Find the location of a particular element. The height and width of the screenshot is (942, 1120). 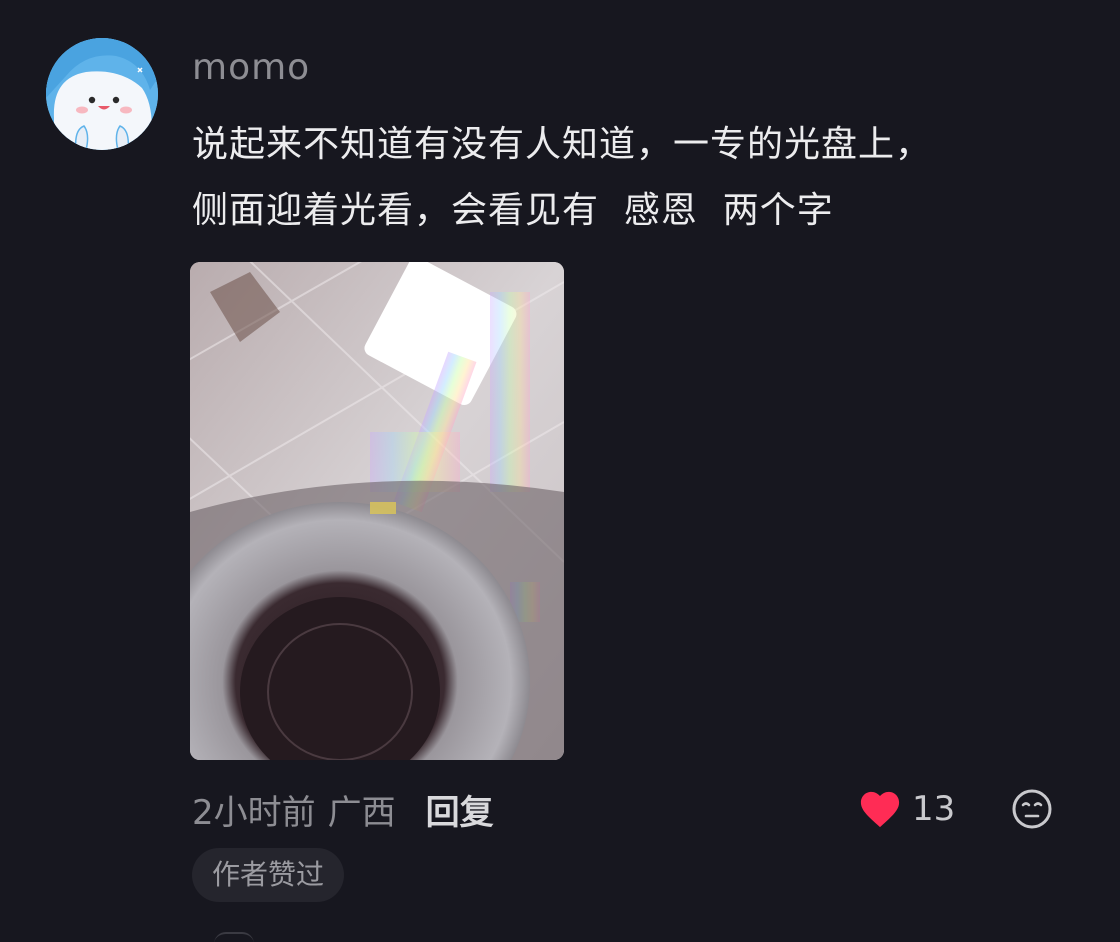

like-count: 13 is located at coordinates (934, 809).